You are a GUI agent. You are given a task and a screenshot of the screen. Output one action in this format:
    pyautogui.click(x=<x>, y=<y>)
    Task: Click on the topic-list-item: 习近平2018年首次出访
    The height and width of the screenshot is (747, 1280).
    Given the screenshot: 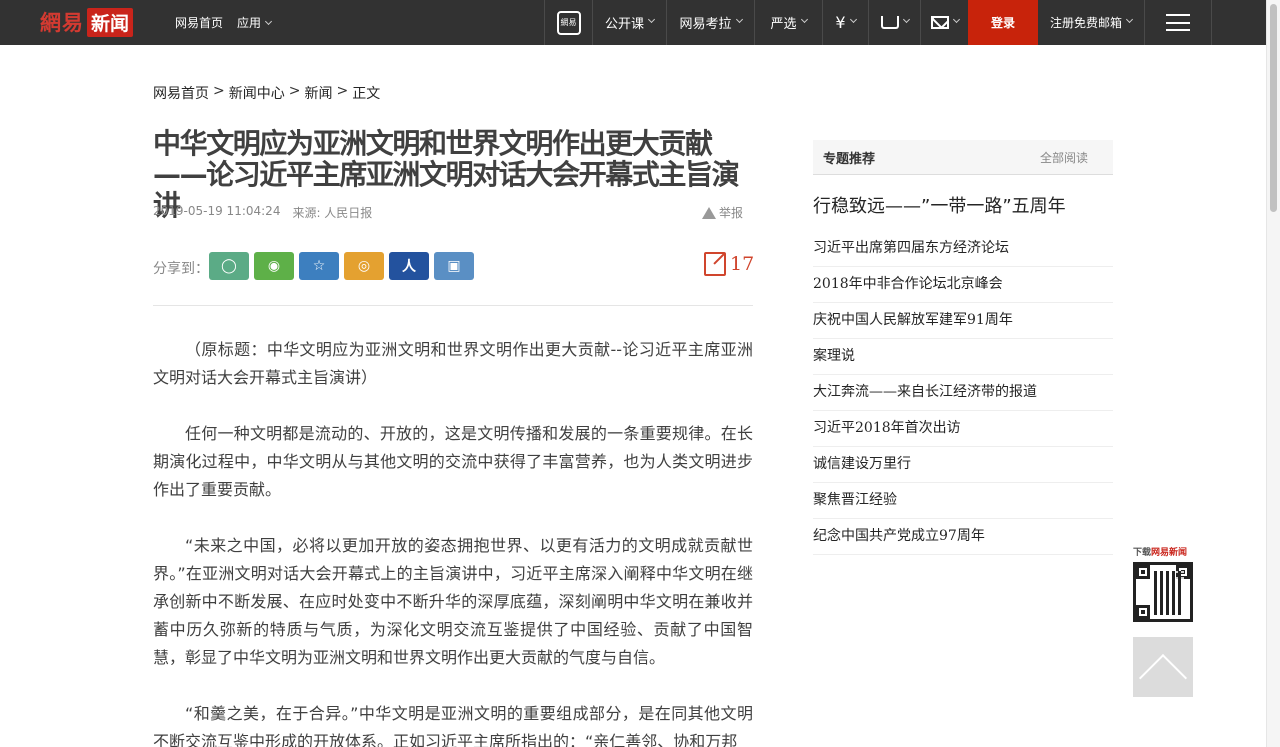 What is the action you would take?
    pyautogui.click(x=963, y=429)
    